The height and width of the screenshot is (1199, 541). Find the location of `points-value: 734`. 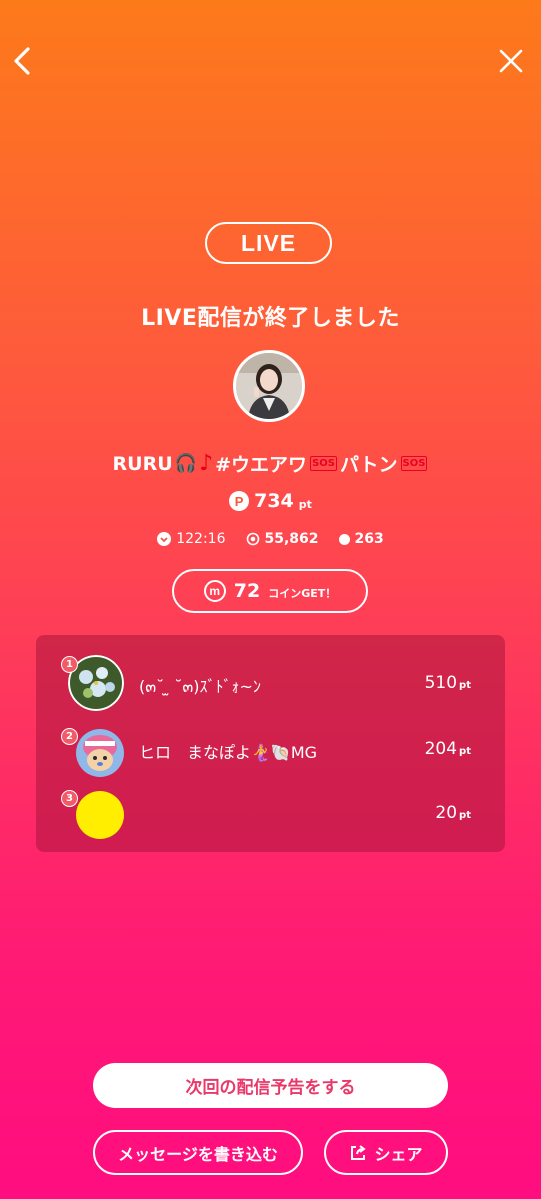

points-value: 734 is located at coordinates (274, 501).